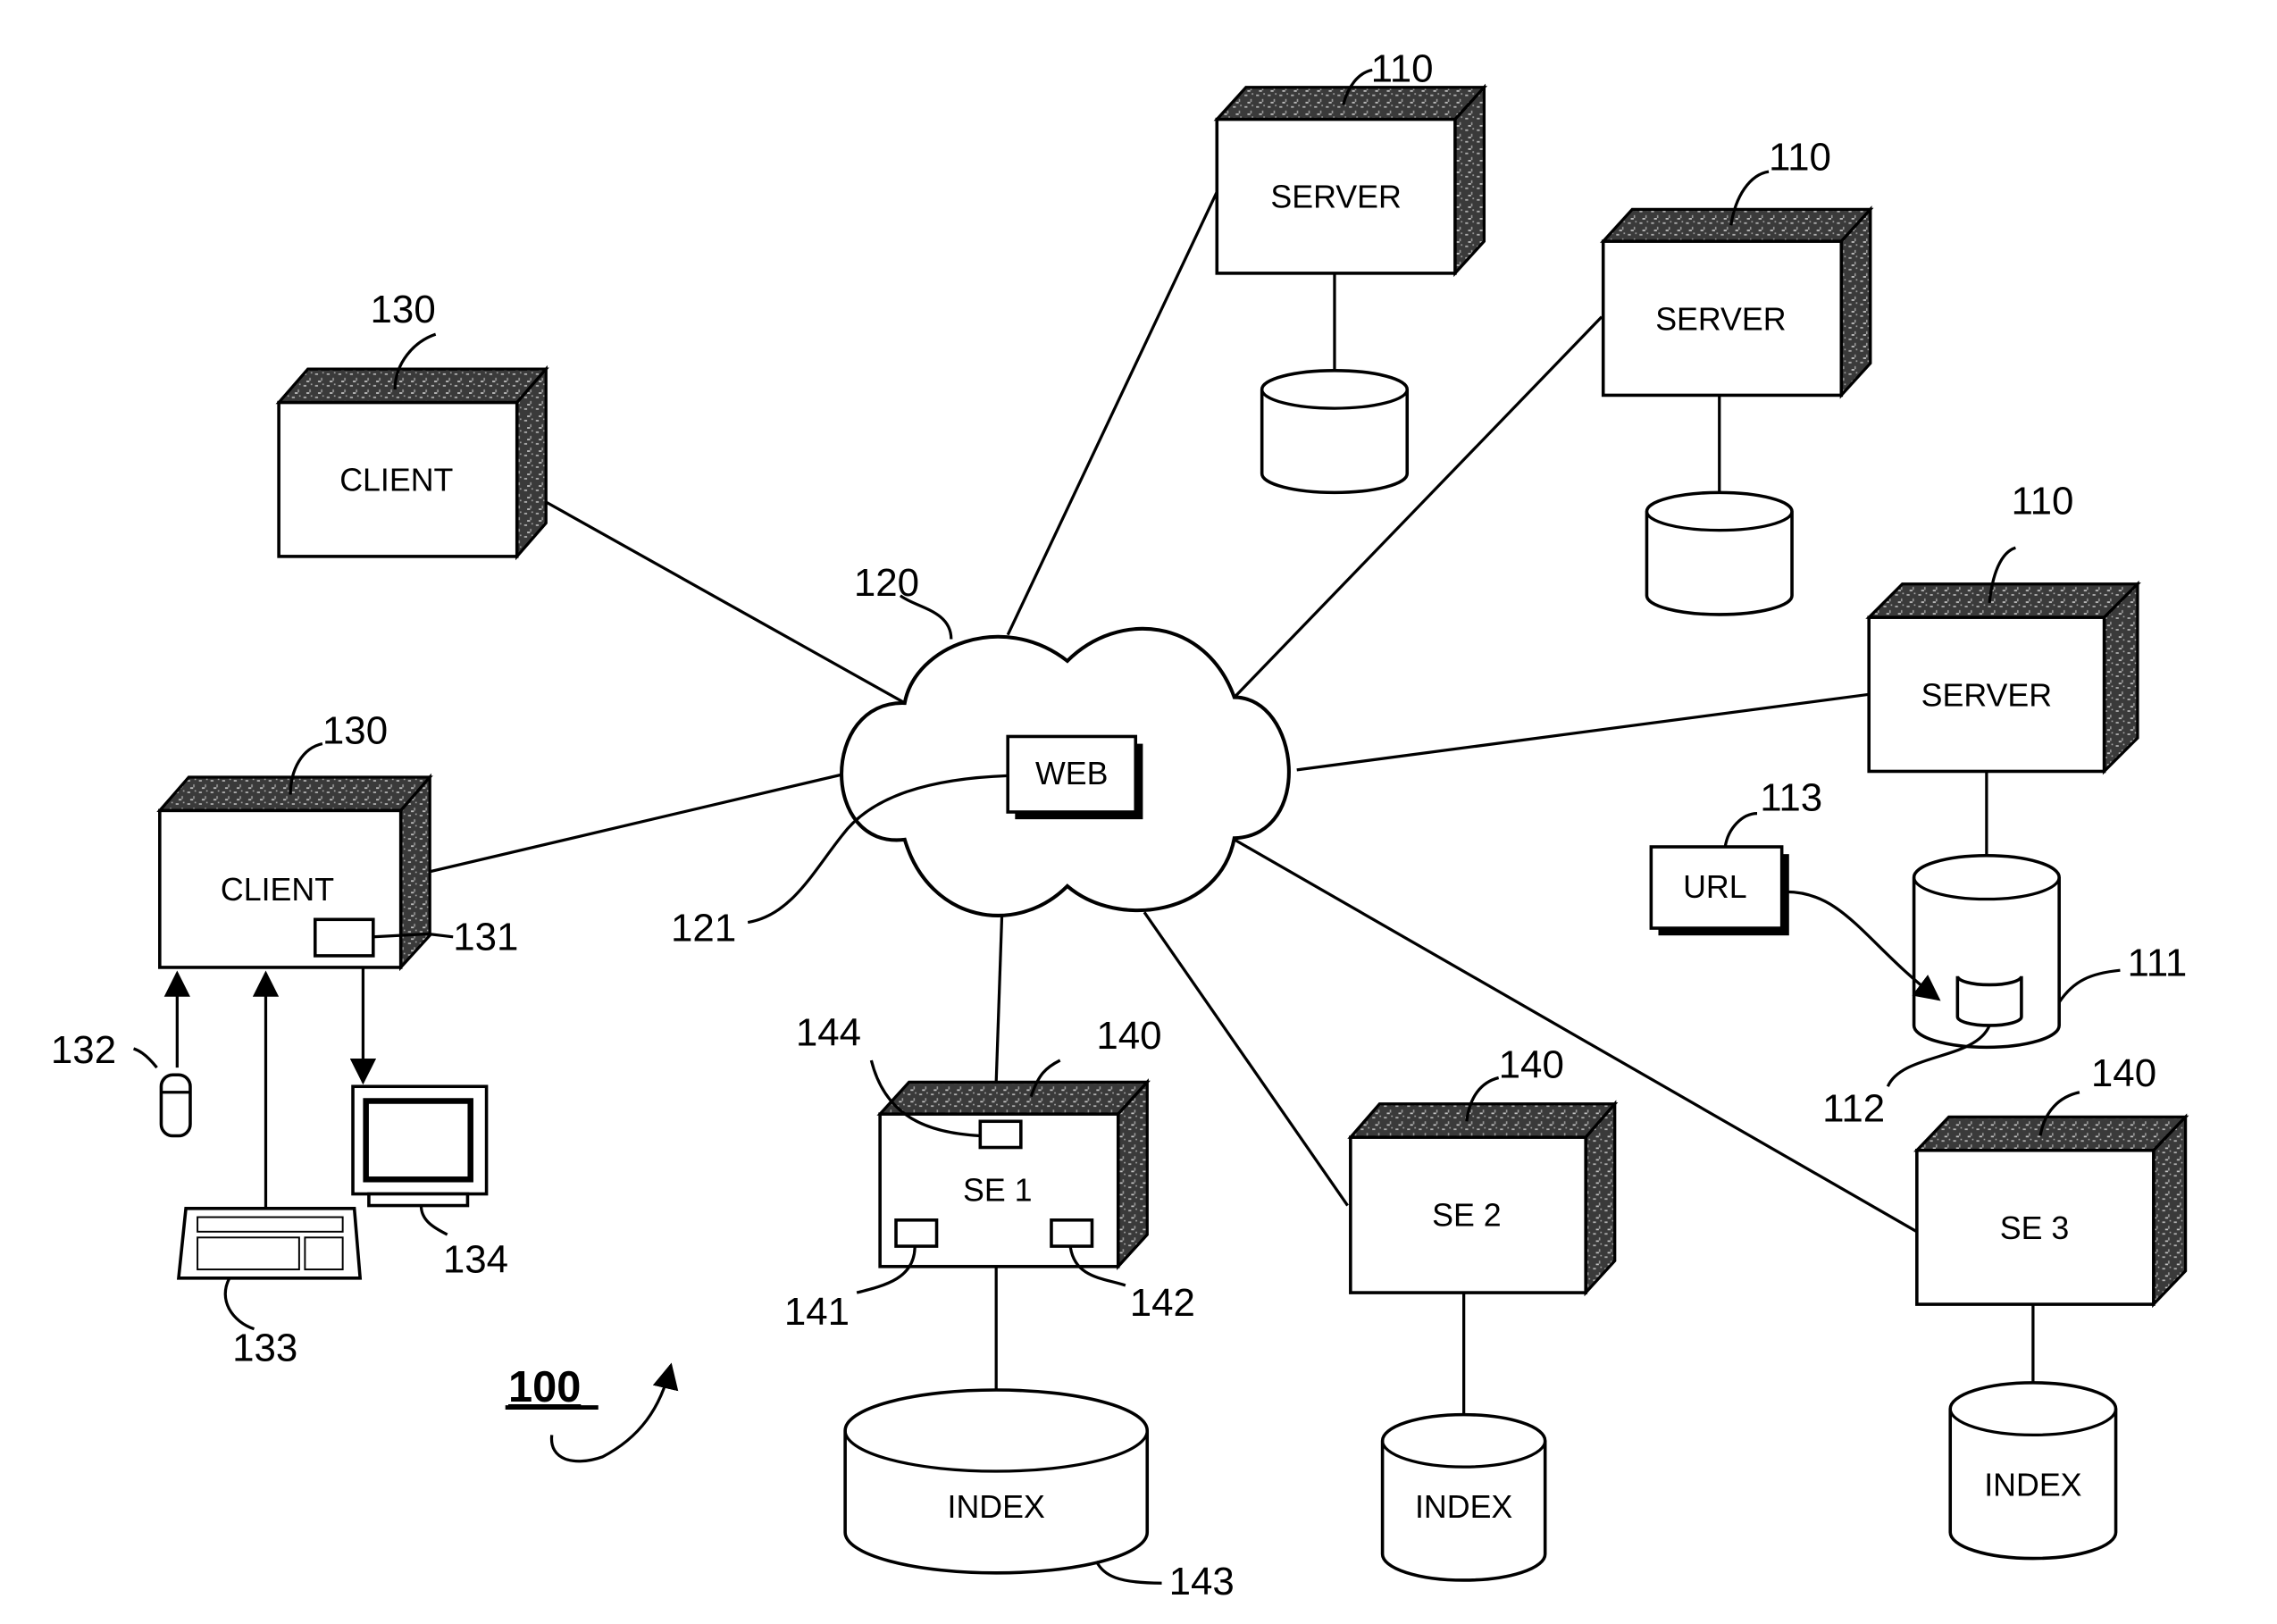 The height and width of the screenshot is (1624, 2277). Describe the element at coordinates (1202, 1581) in the screenshot. I see `ref-143: 143` at that location.